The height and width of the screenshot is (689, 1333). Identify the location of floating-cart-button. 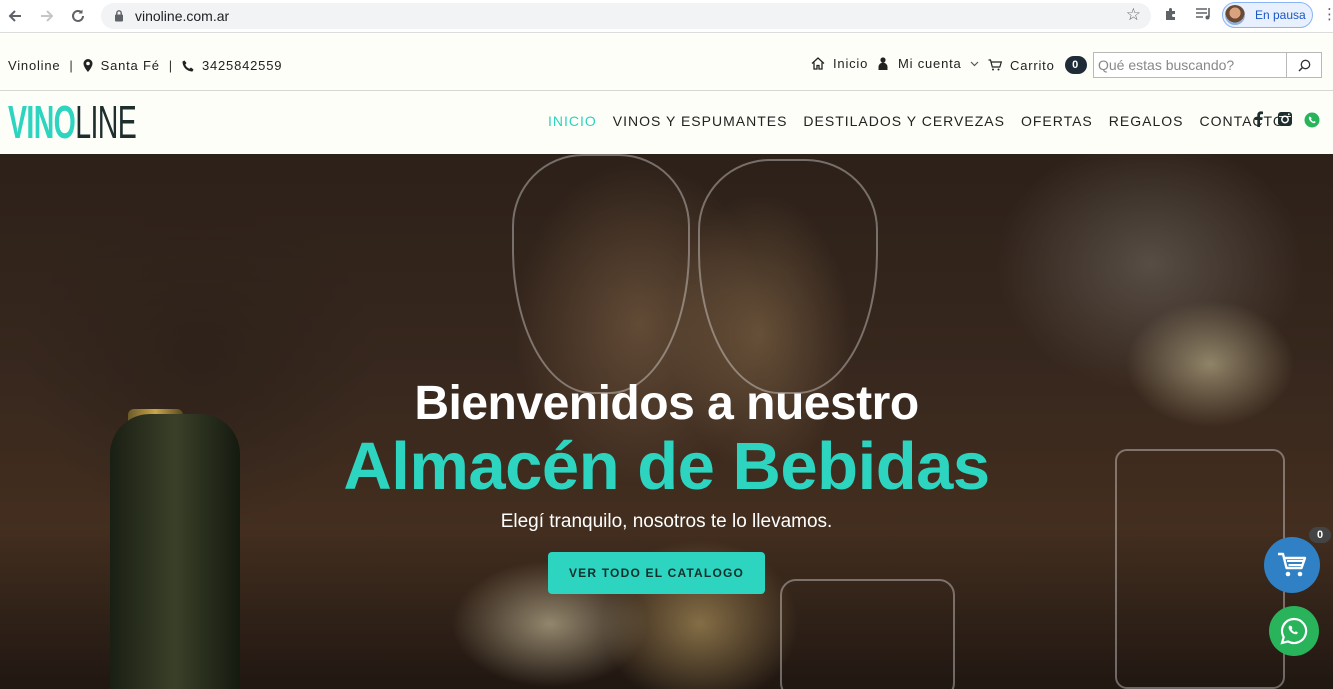
(1292, 565).